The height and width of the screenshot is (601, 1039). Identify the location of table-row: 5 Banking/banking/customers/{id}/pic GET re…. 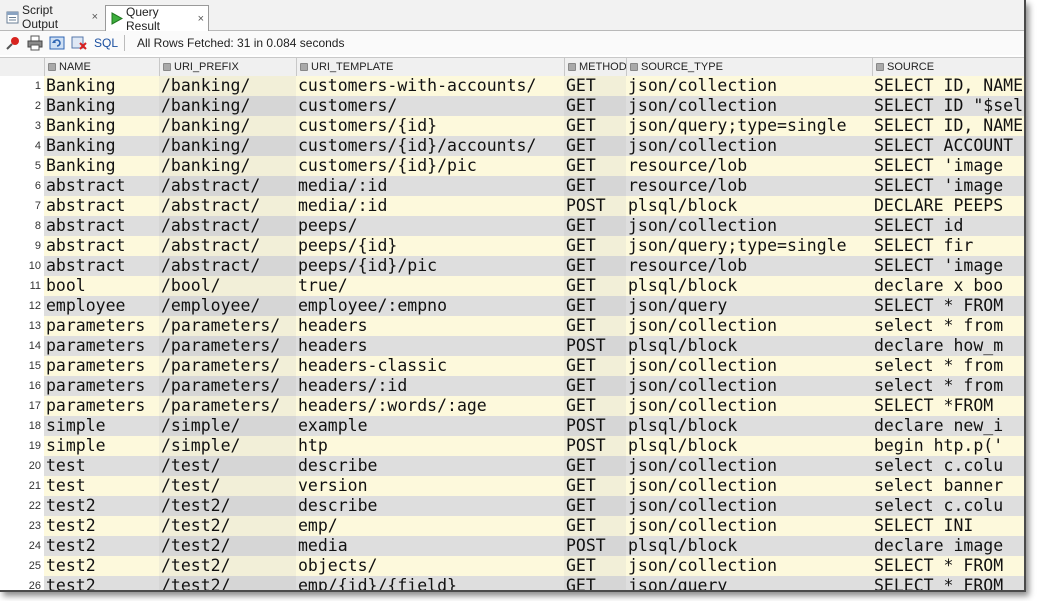
(512, 166).